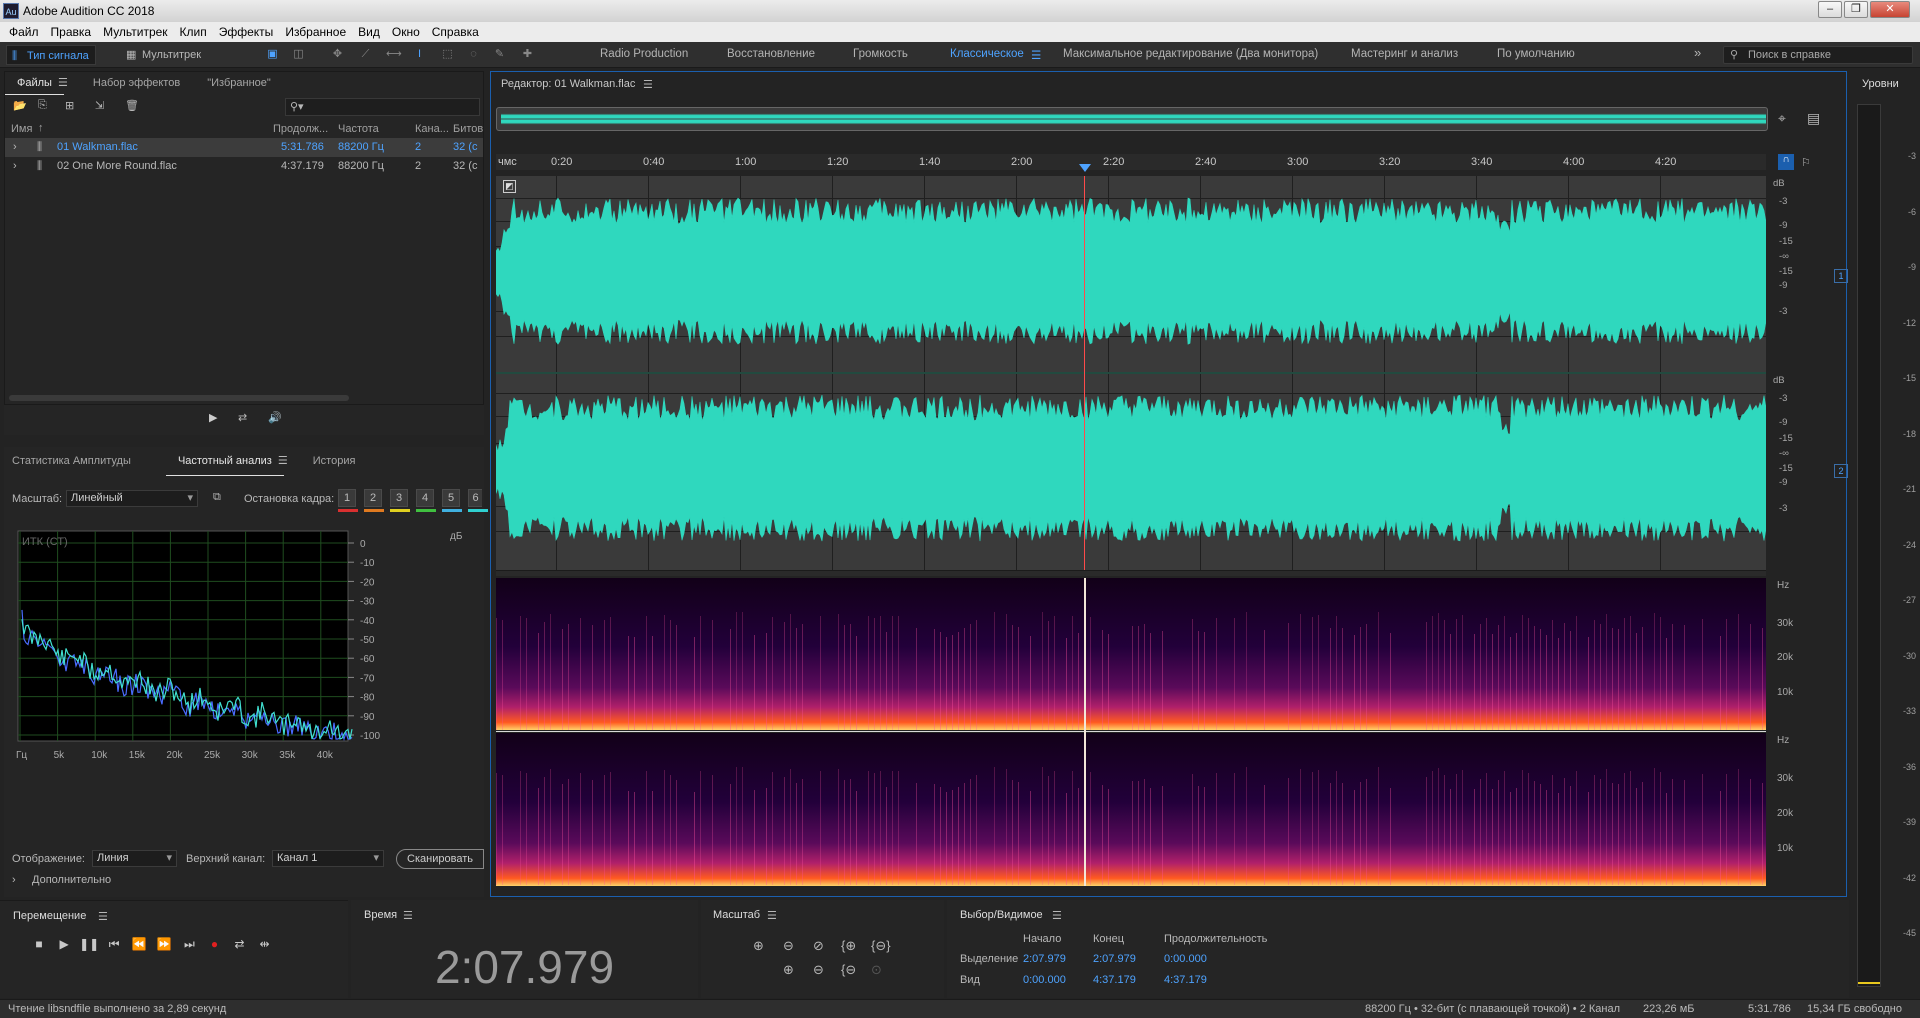 The image size is (1920, 1018). What do you see at coordinates (399, 498) in the screenshot?
I see `freeze-button-3: 3` at bounding box center [399, 498].